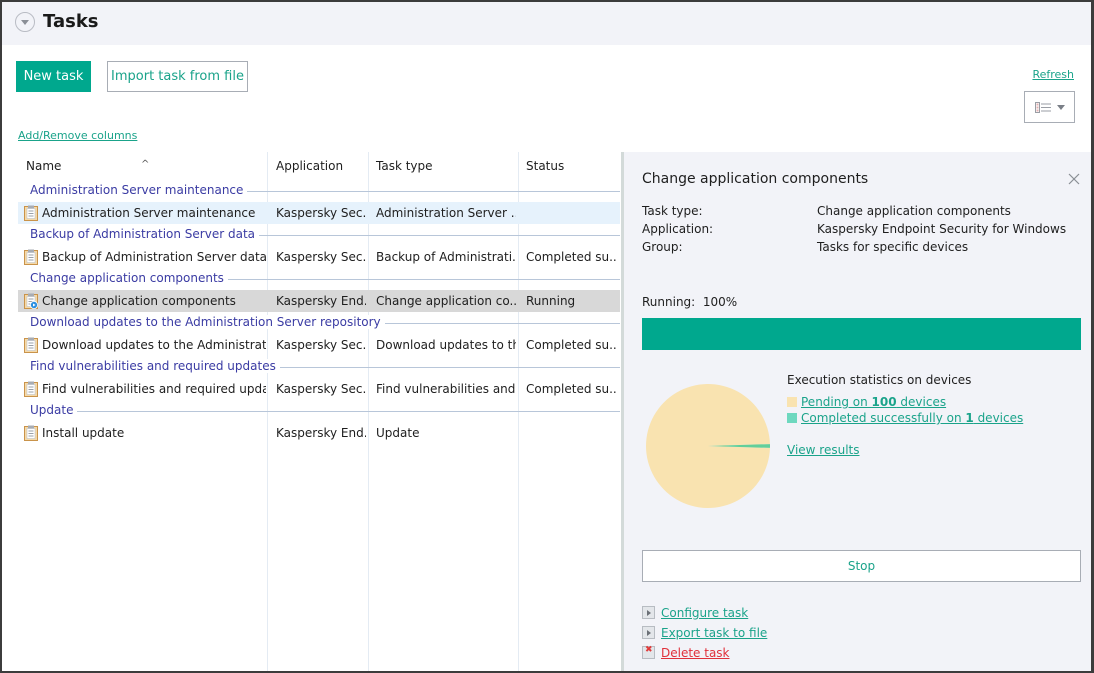 The width and height of the screenshot is (1094, 673). What do you see at coordinates (398, 433) in the screenshot?
I see `cell-task-type: Update` at bounding box center [398, 433].